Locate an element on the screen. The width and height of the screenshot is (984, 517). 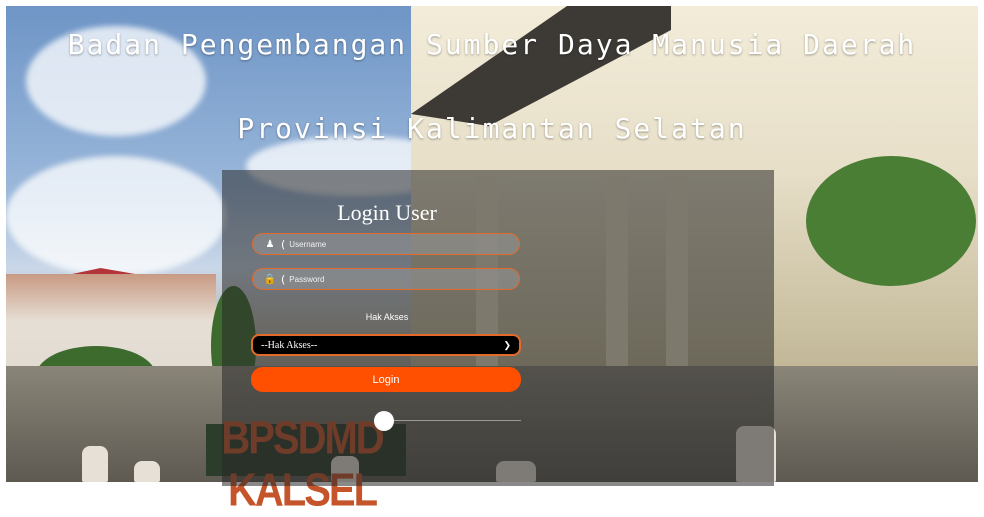
header-title-line2: Provinsi Kalimantan Selatan is located at coordinates (492, 128).